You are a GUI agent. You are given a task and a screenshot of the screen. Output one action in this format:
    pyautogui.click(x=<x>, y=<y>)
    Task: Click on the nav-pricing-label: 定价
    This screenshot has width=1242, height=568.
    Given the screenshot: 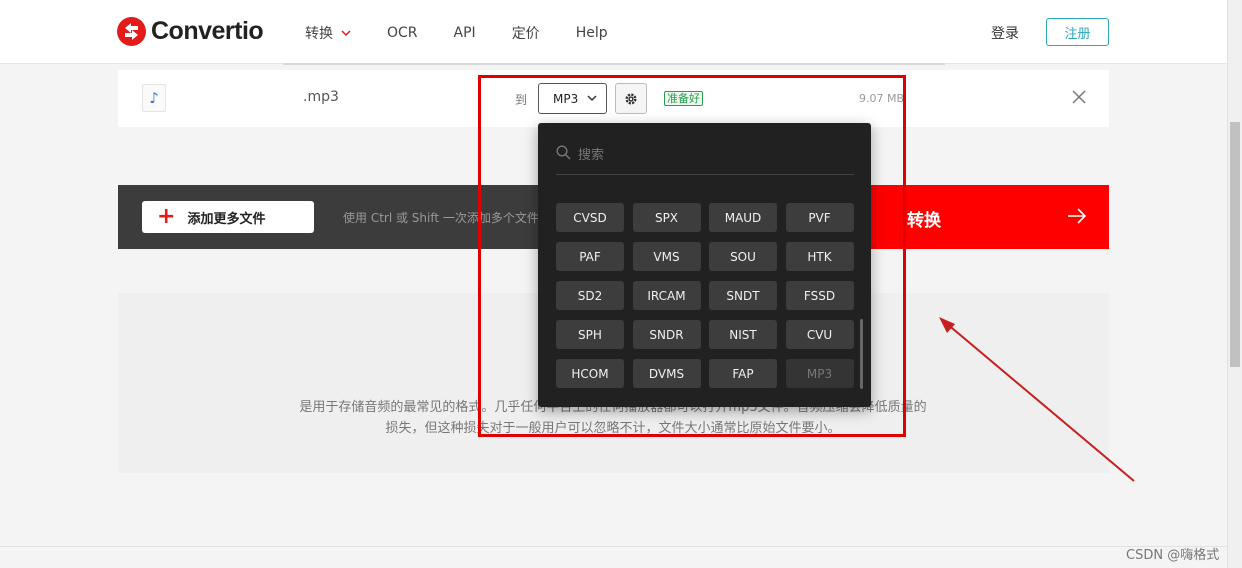 What is the action you would take?
    pyautogui.click(x=525, y=34)
    